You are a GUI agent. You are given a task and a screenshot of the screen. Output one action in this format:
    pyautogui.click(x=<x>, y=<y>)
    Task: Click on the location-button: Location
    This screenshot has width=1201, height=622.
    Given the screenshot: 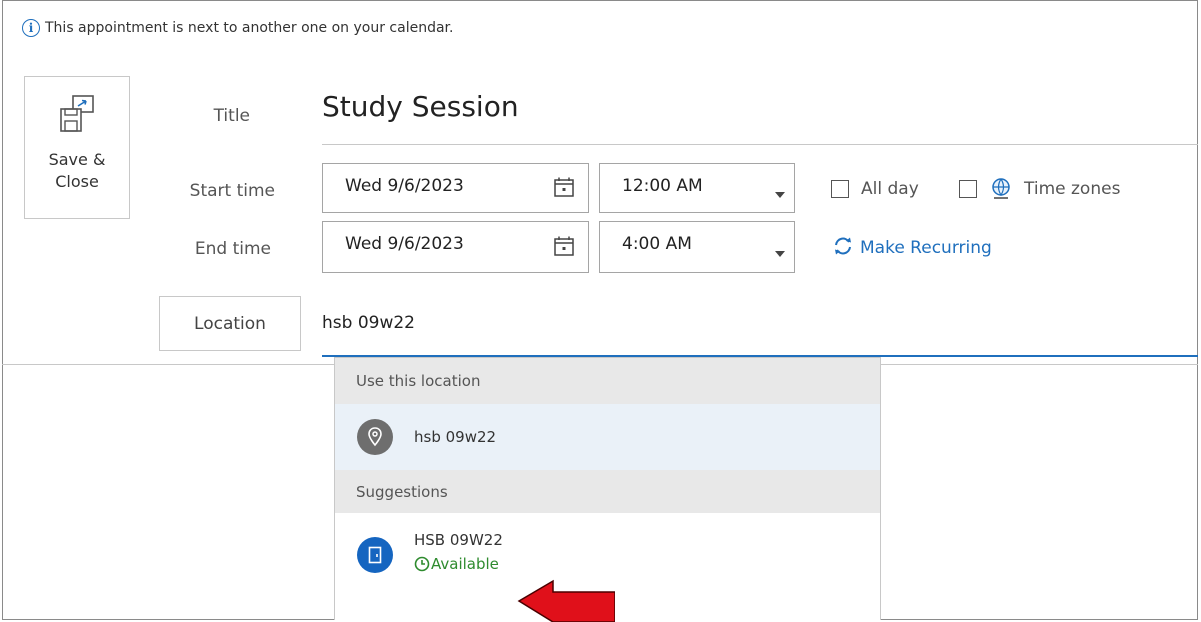 What is the action you would take?
    pyautogui.click(x=230, y=323)
    